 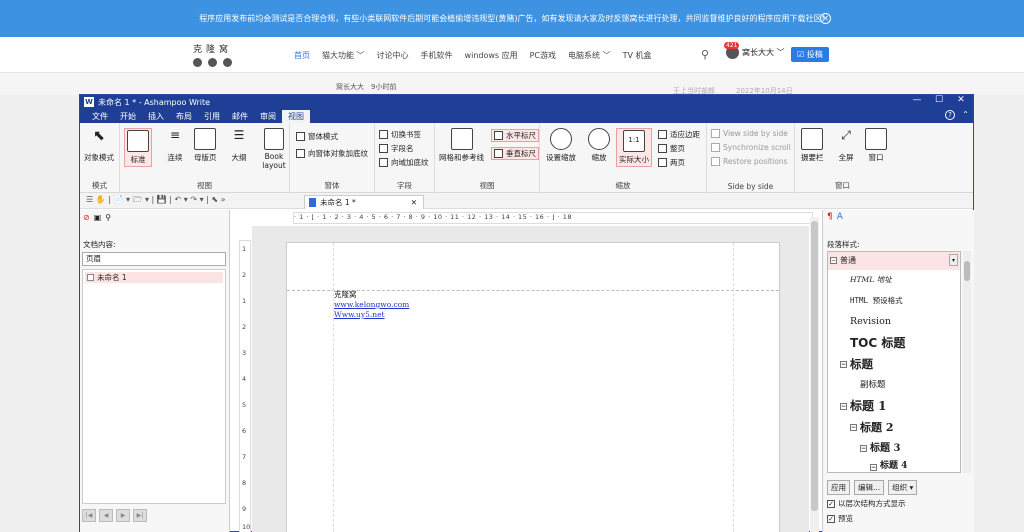 I want to click on field-shading-button: 向域加底纹, so click(x=404, y=162).